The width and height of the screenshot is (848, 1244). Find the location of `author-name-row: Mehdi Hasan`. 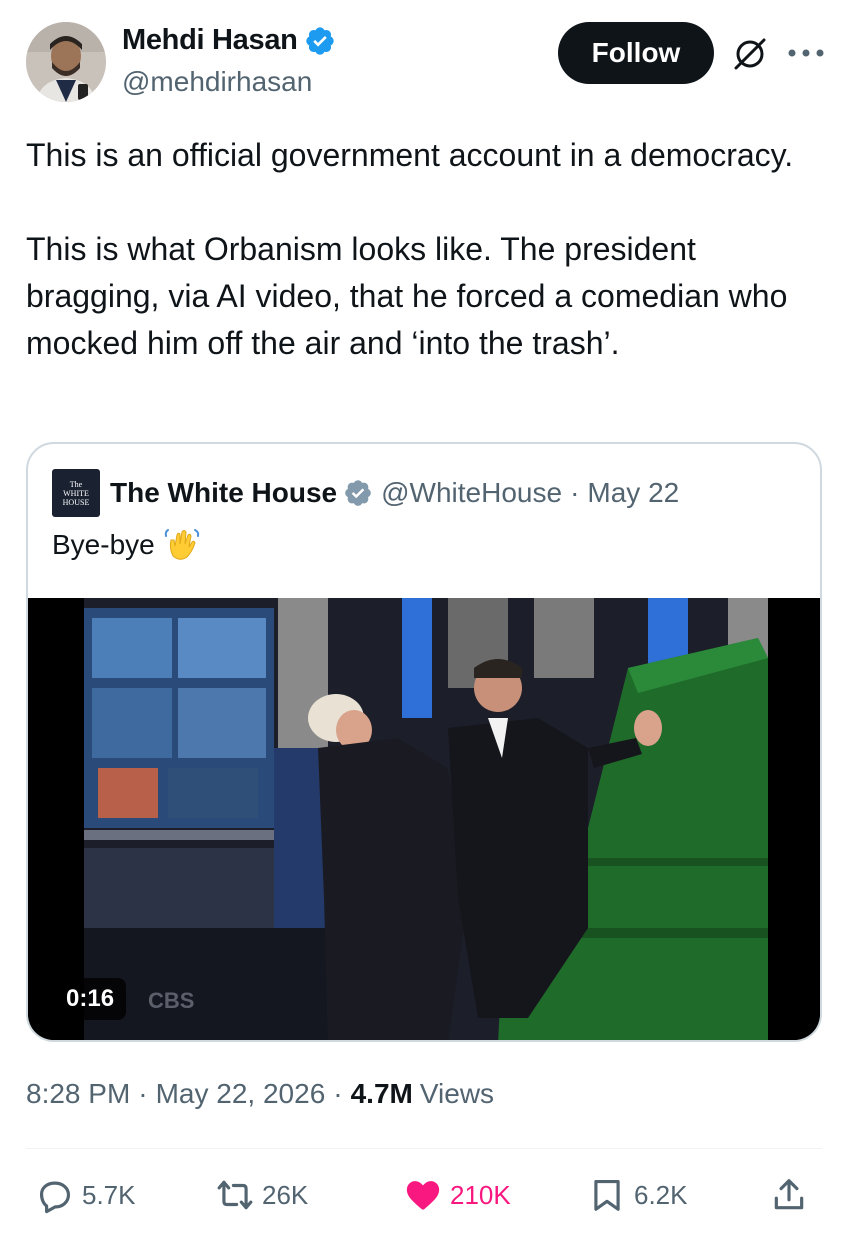

author-name-row: Mehdi Hasan is located at coordinates (229, 40).